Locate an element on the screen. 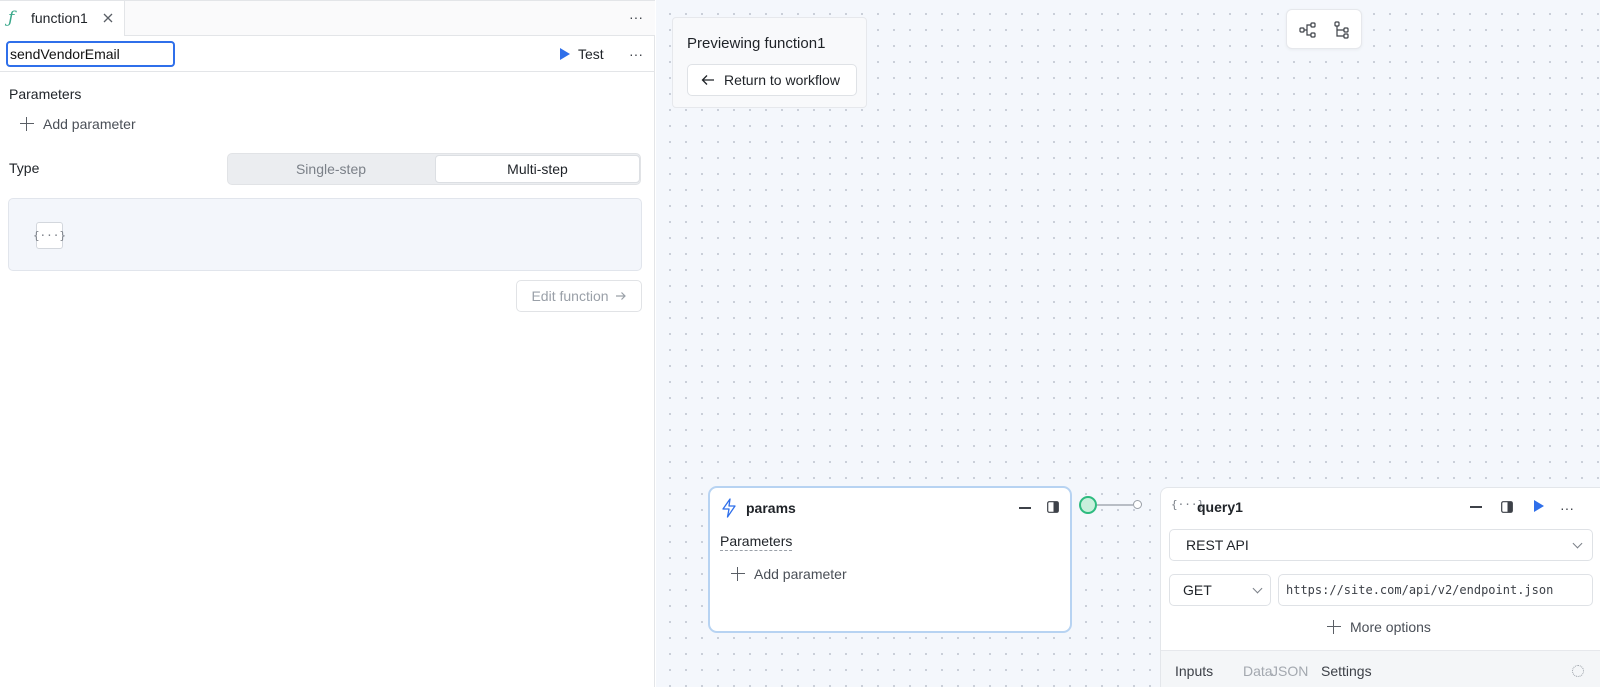 The image size is (1600, 687). tab-data: Data is located at coordinates (1258, 671).